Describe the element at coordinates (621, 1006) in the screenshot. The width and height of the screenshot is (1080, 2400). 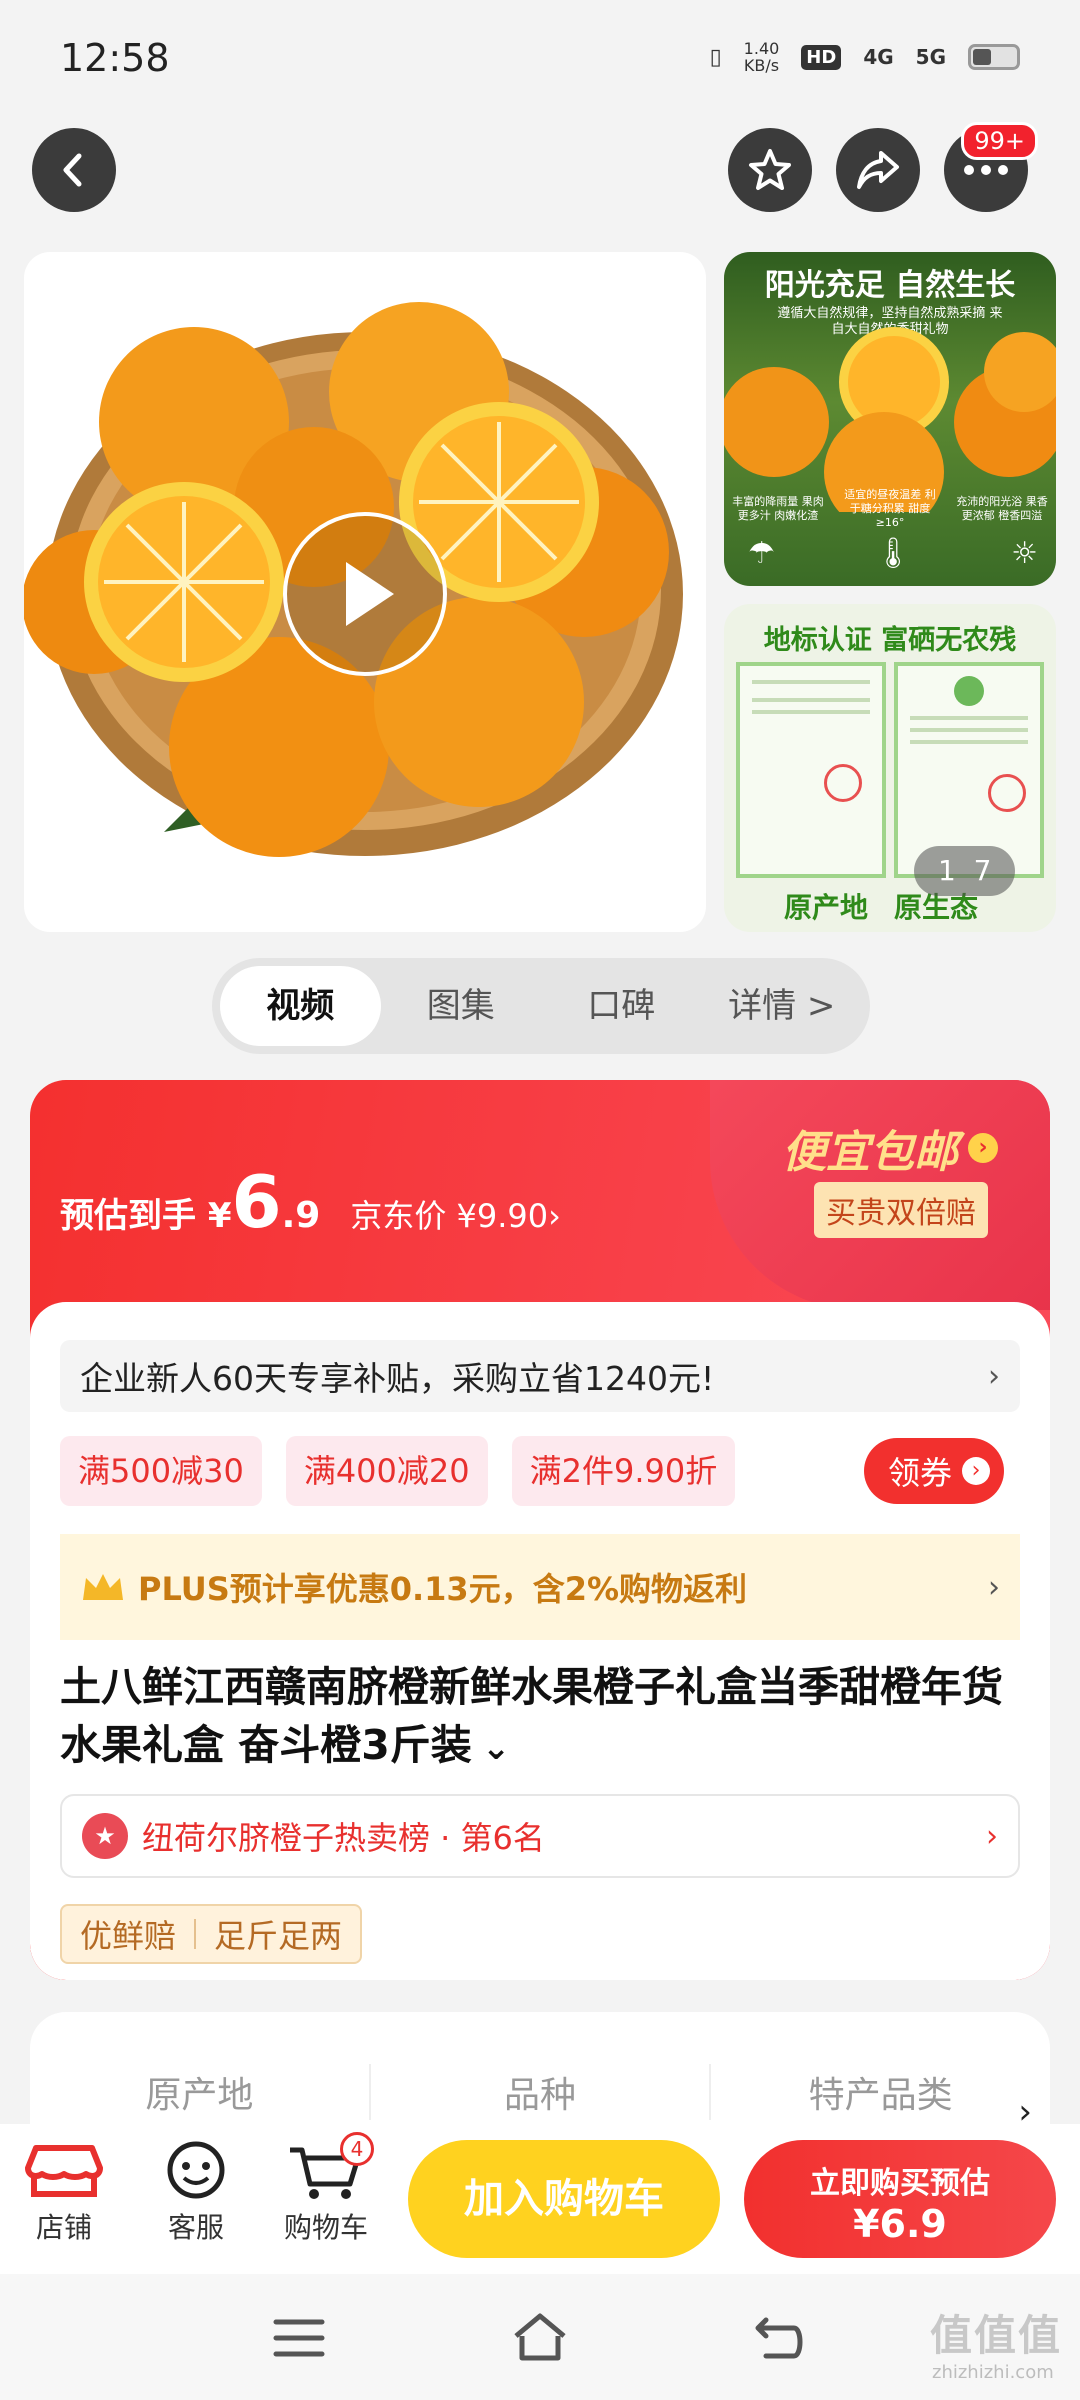
I see `tab-reviews: 口碑` at that location.